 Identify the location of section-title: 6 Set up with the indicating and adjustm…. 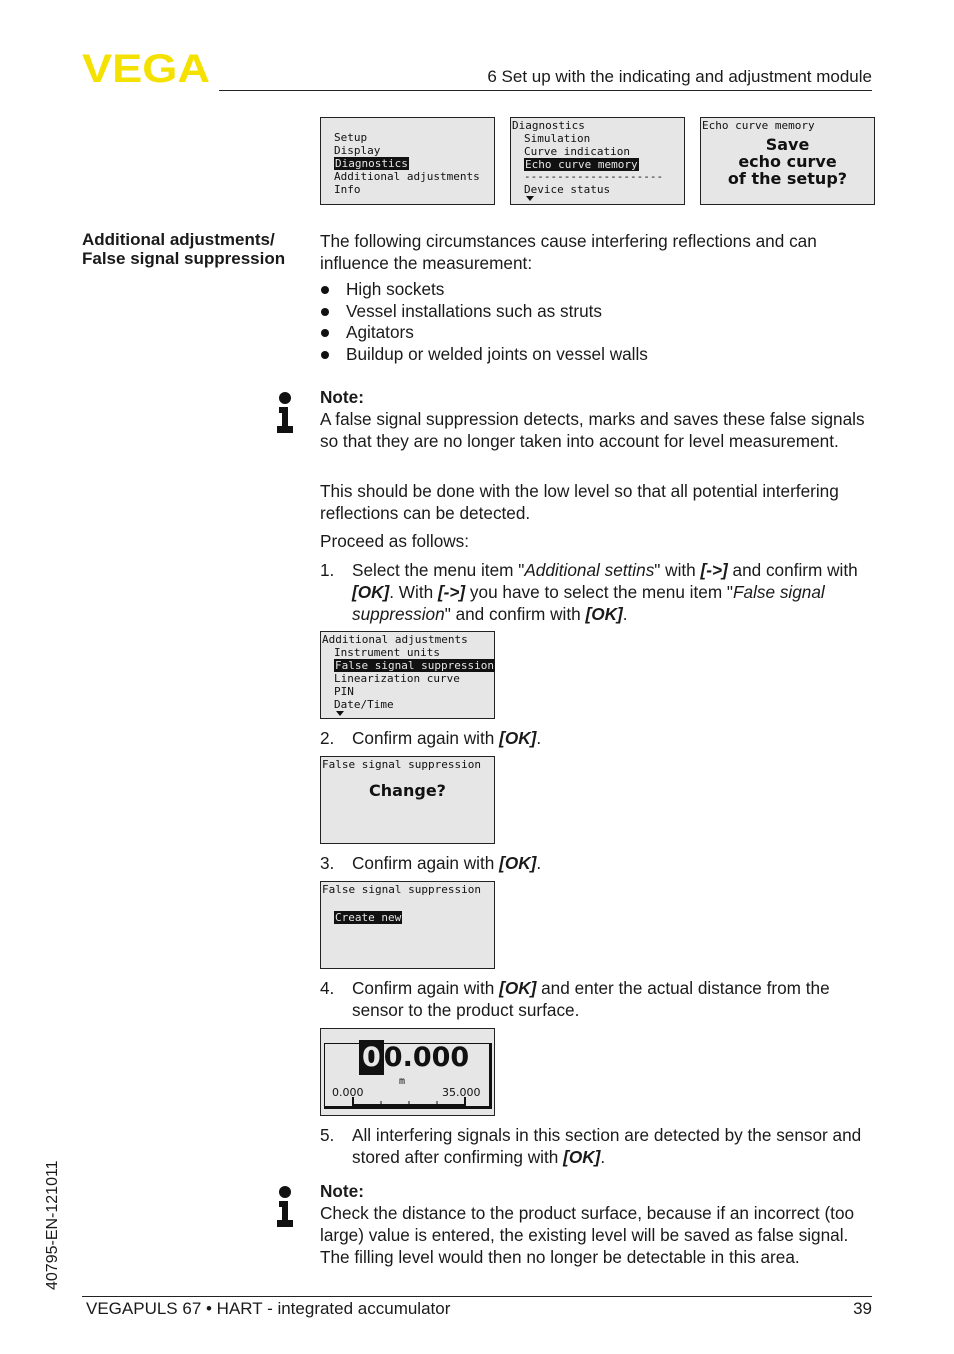
(679, 76).